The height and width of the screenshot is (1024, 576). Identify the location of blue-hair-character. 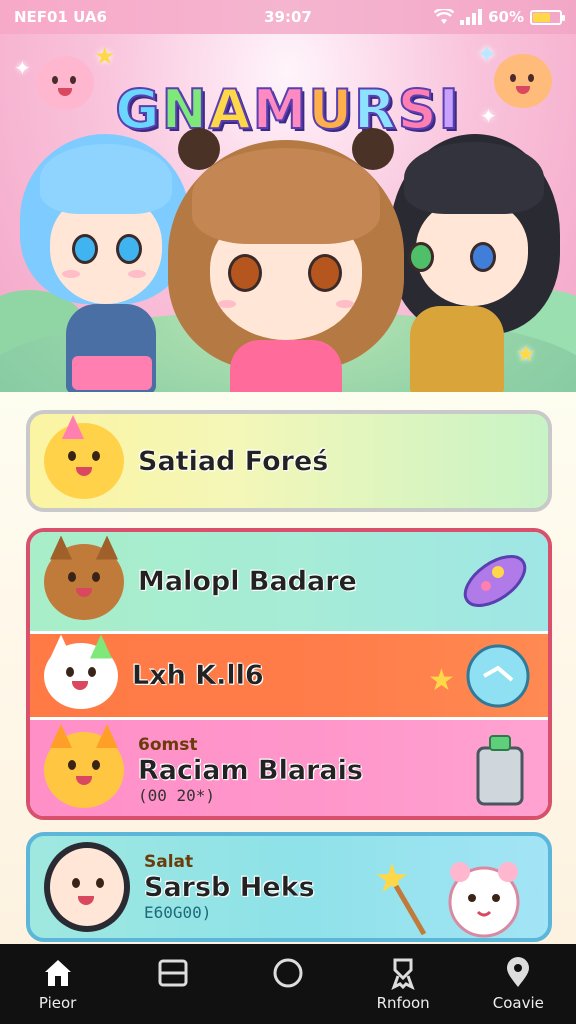
(105, 272).